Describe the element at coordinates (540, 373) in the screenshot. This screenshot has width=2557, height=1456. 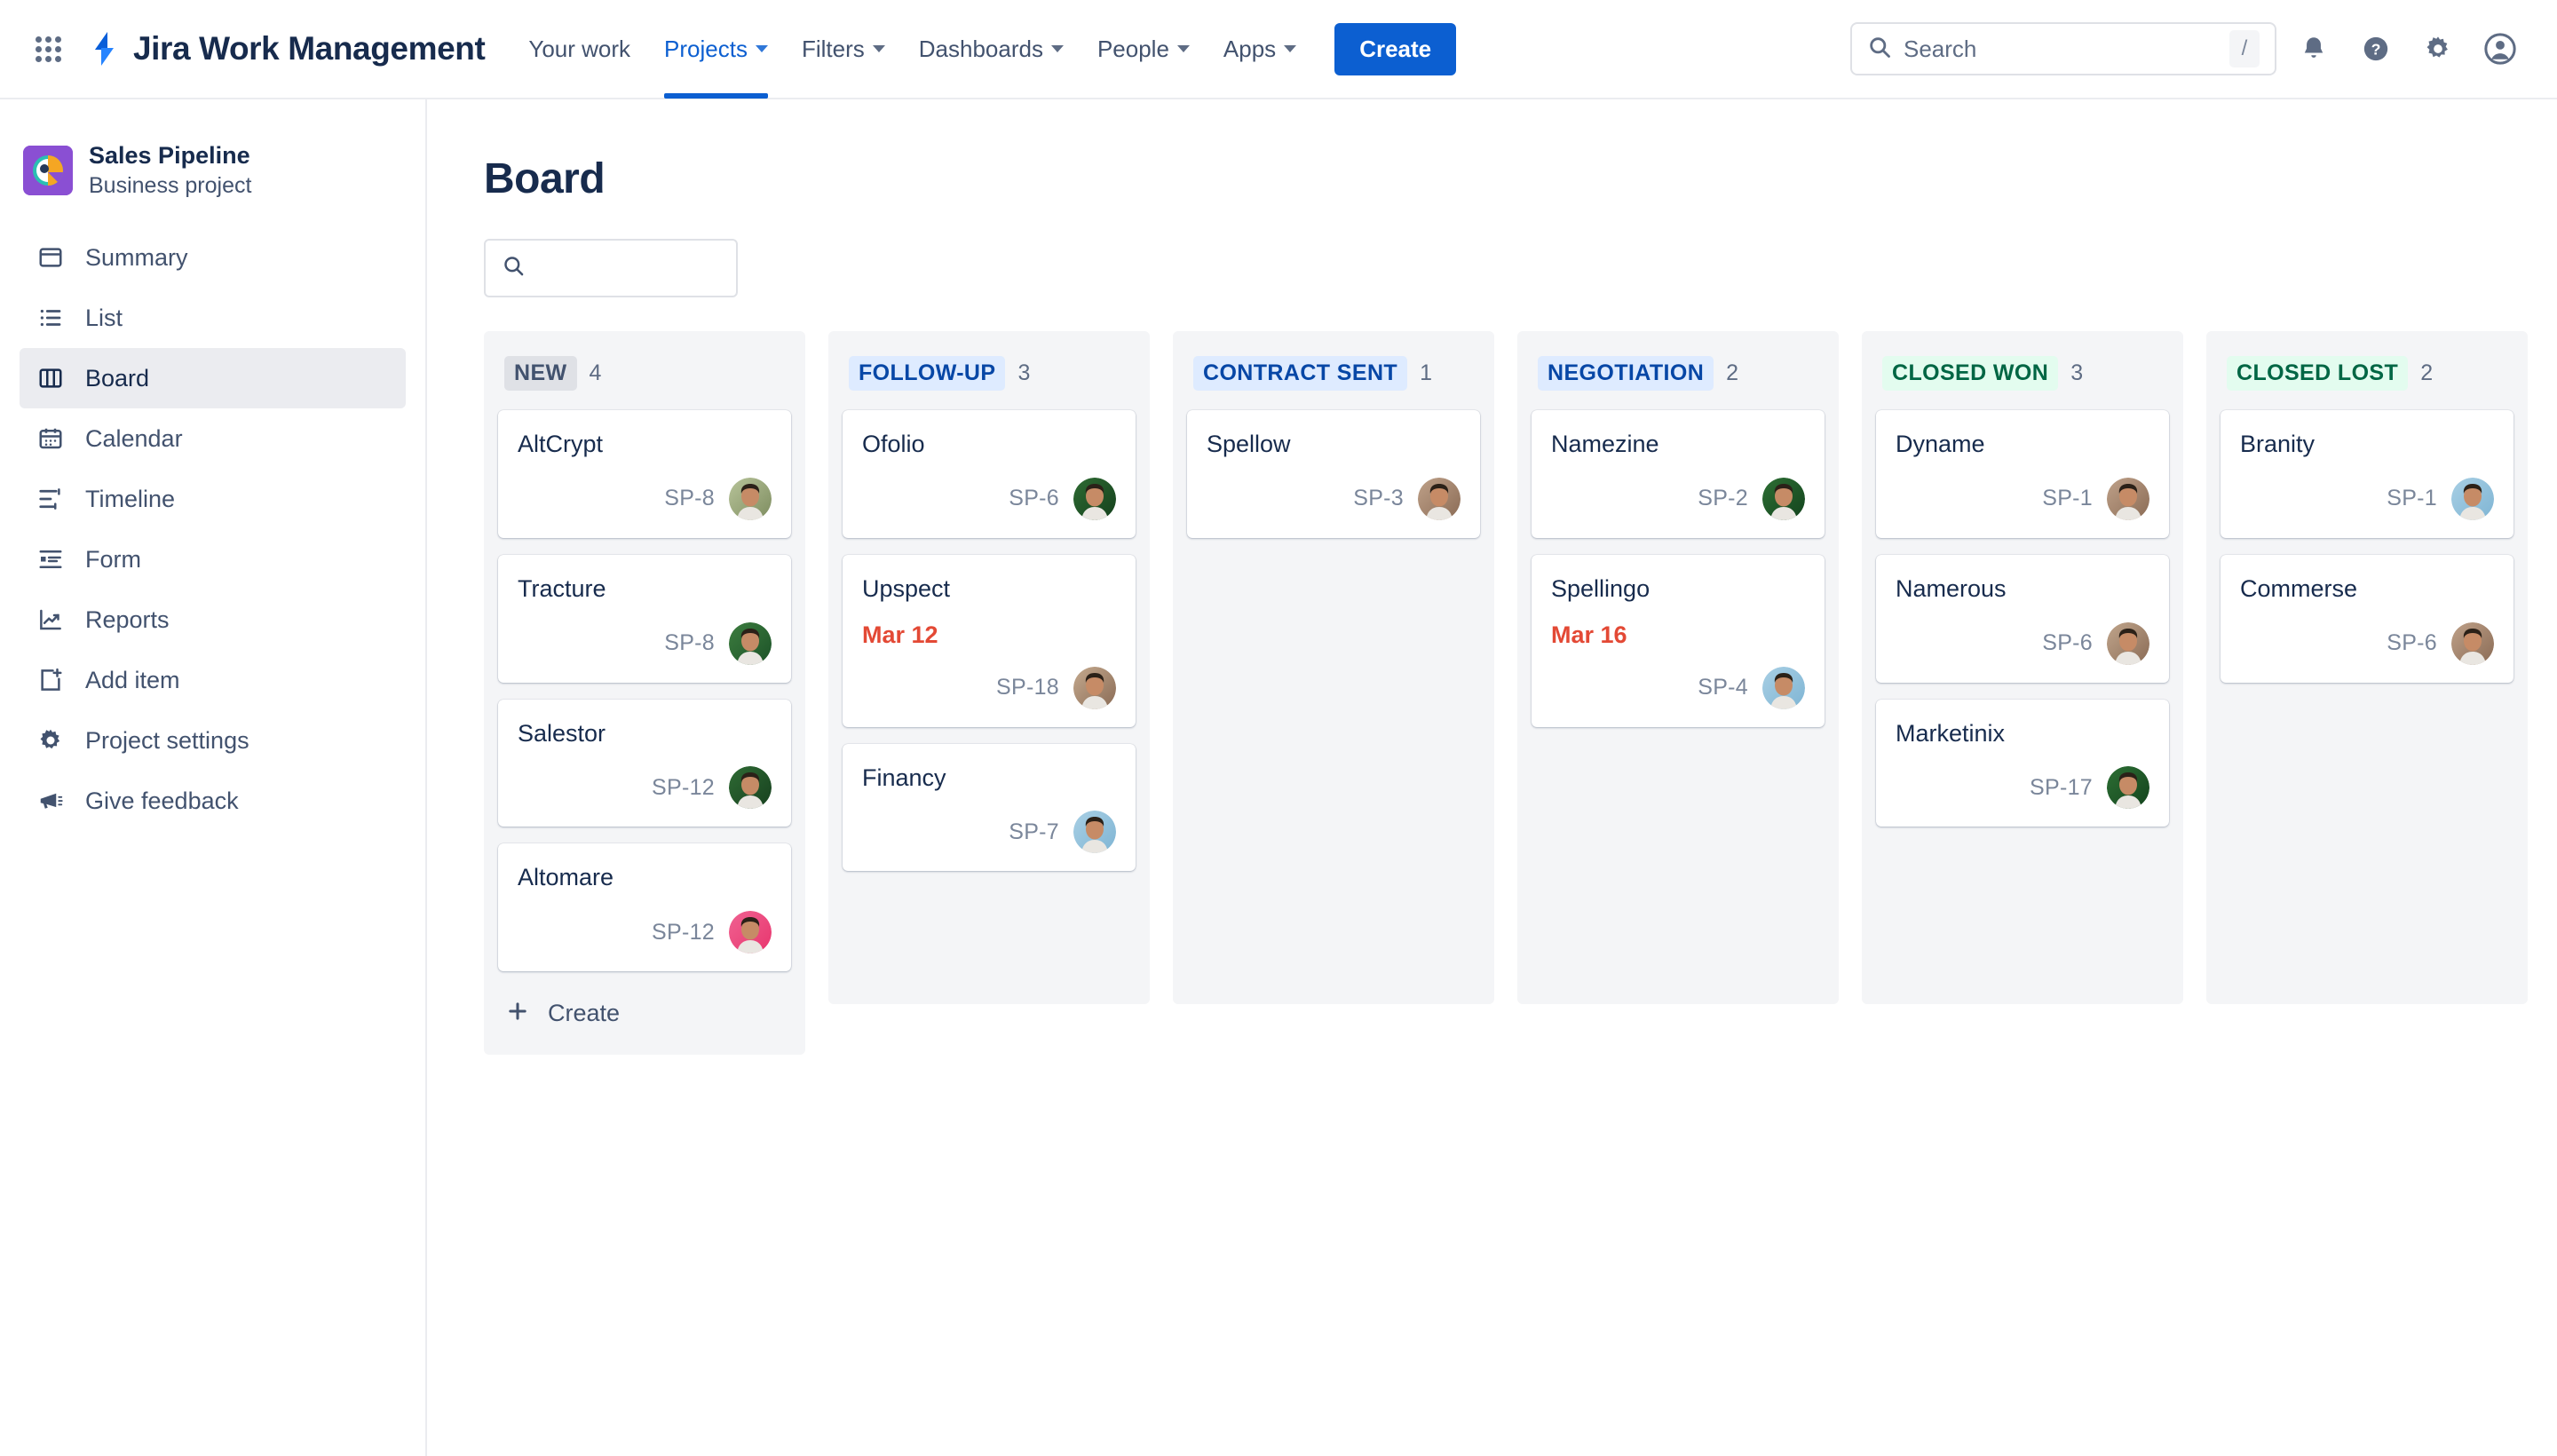
I see `column-status-badge: NEW` at that location.